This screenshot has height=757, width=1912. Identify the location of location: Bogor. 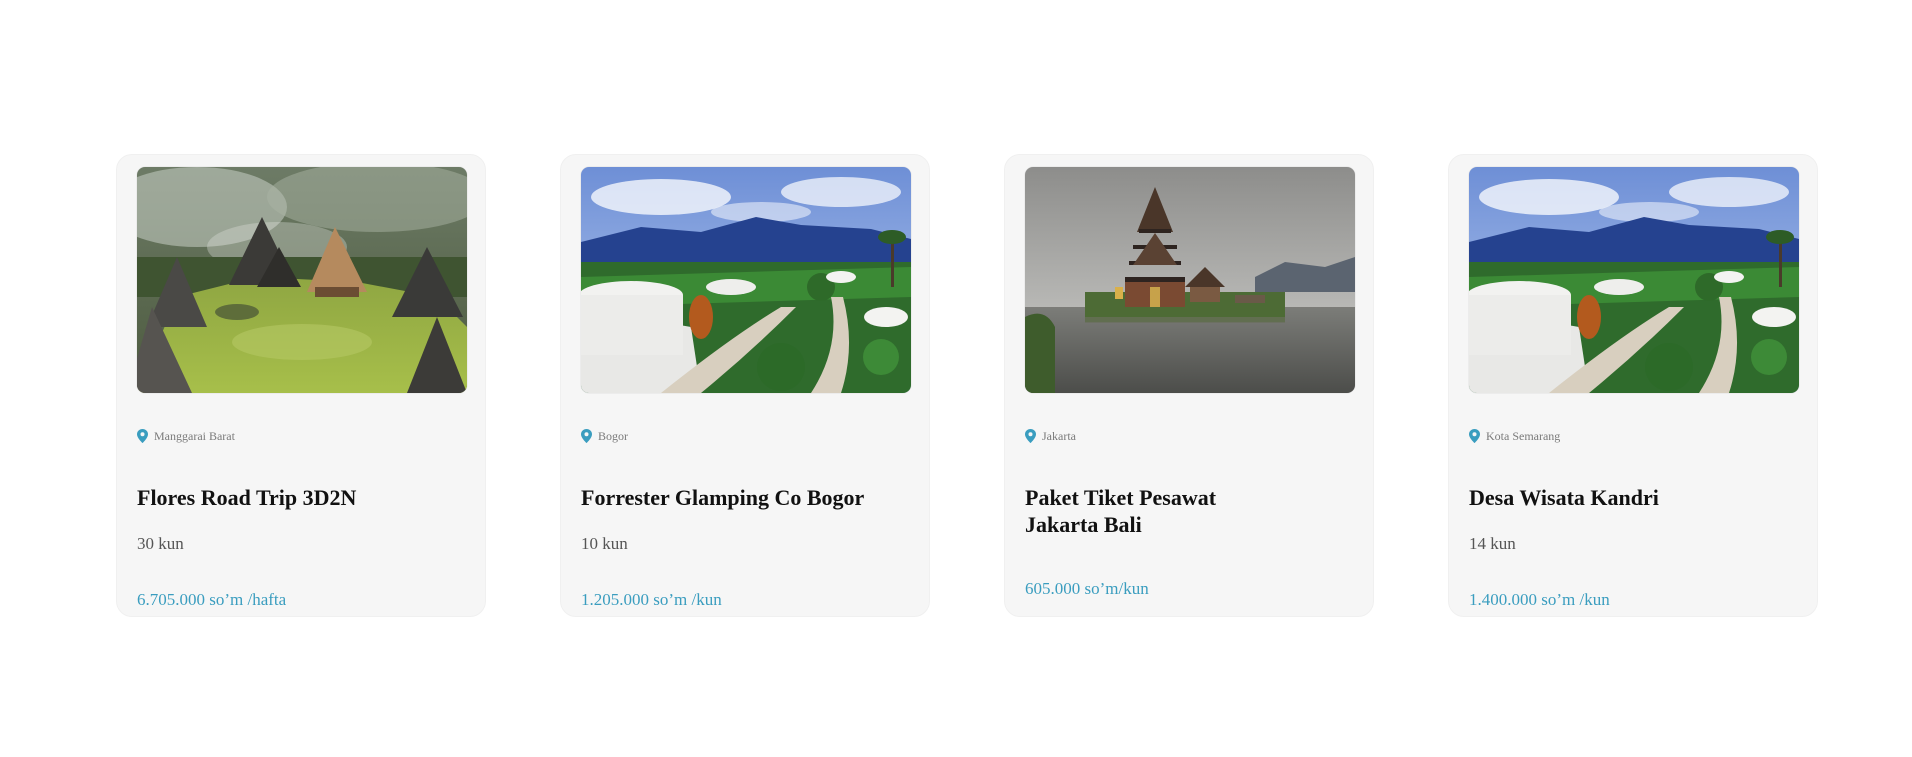
(604, 436).